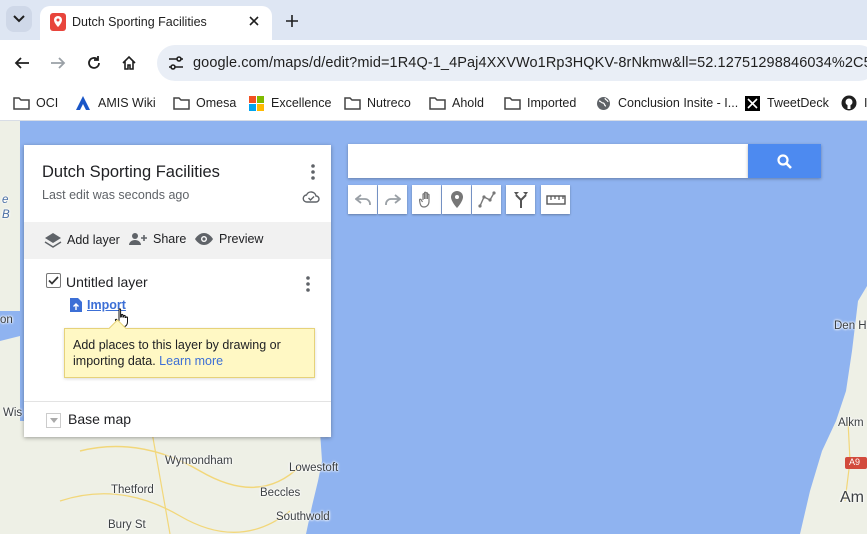 This screenshot has width=867, height=534. What do you see at coordinates (93, 240) in the screenshot?
I see `add-layer-label: Add layer` at bounding box center [93, 240].